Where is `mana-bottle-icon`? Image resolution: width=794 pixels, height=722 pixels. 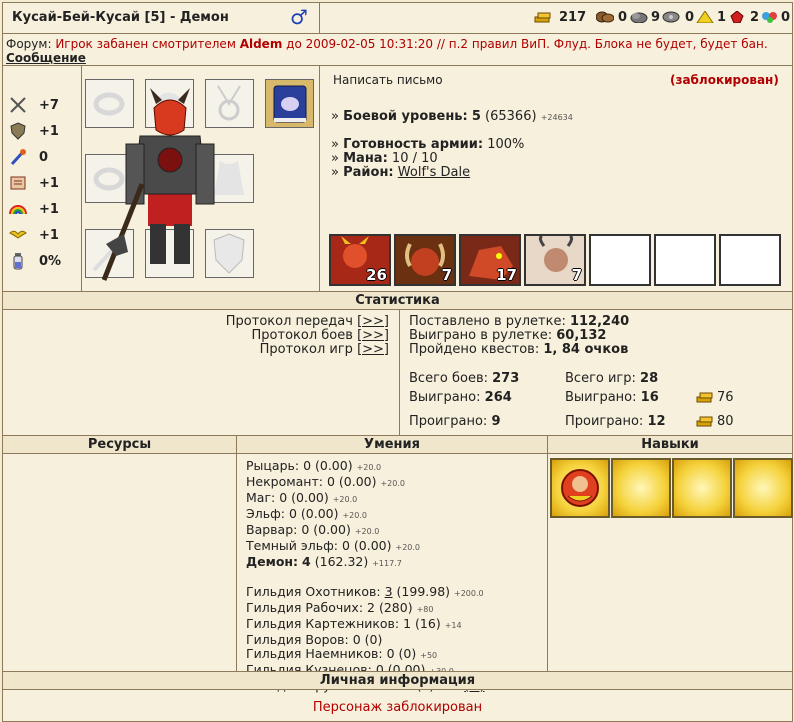
mana-bottle-icon is located at coordinates (18, 261).